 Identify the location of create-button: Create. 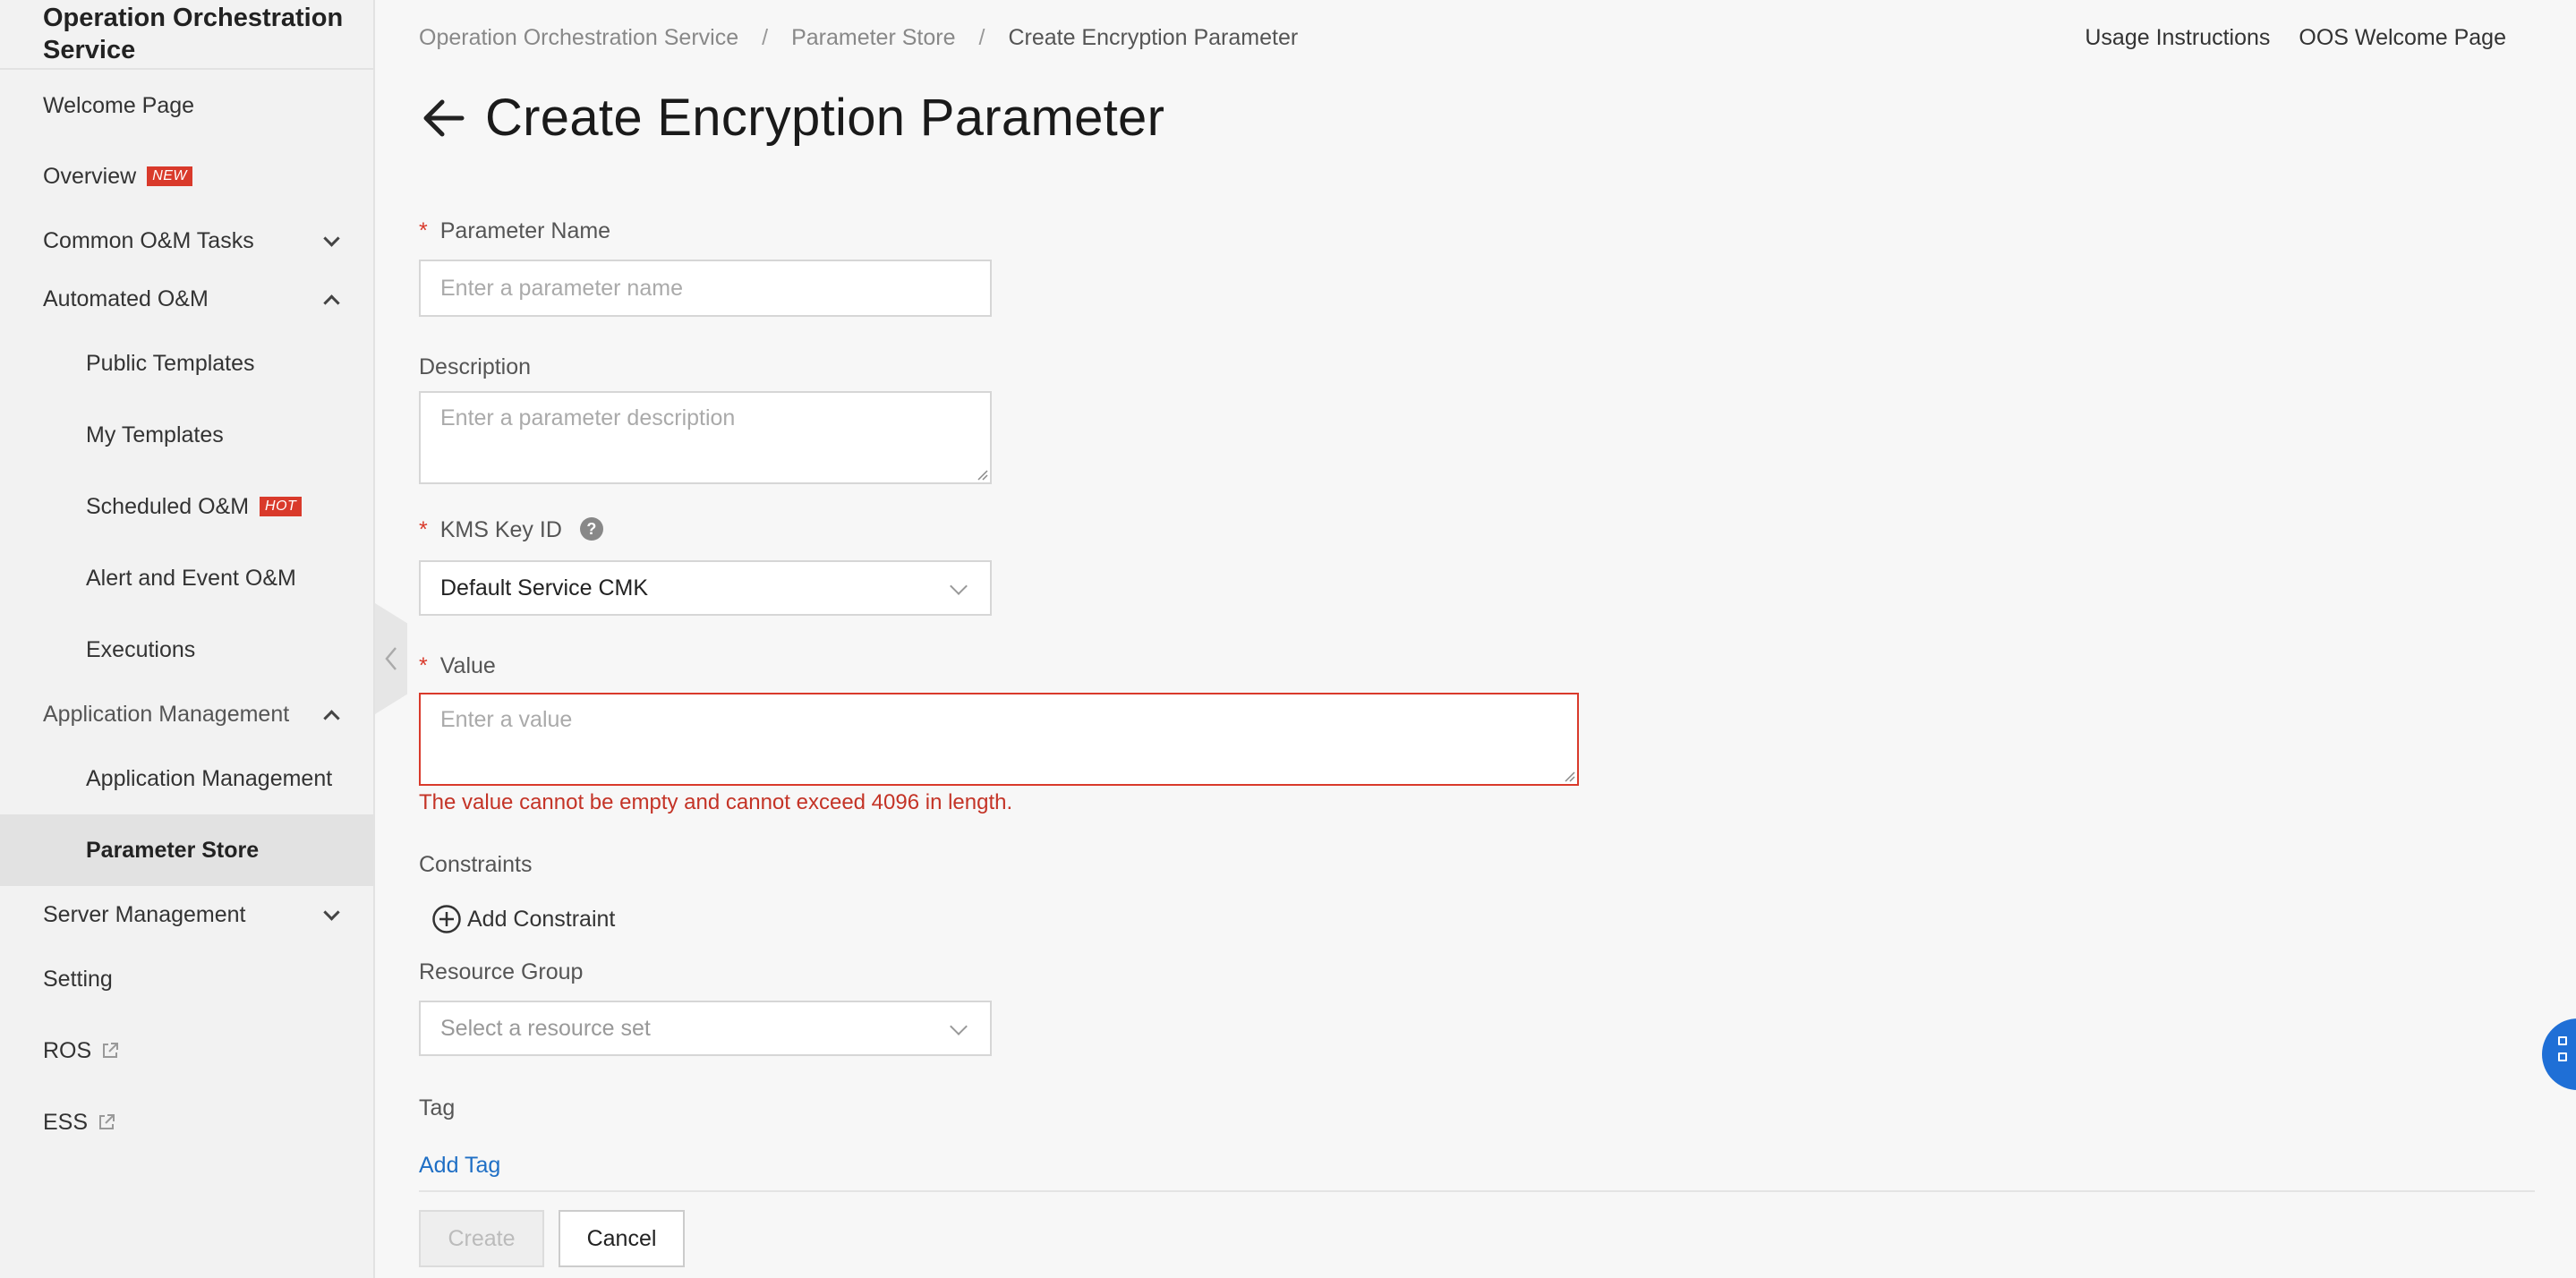
(481, 1238).